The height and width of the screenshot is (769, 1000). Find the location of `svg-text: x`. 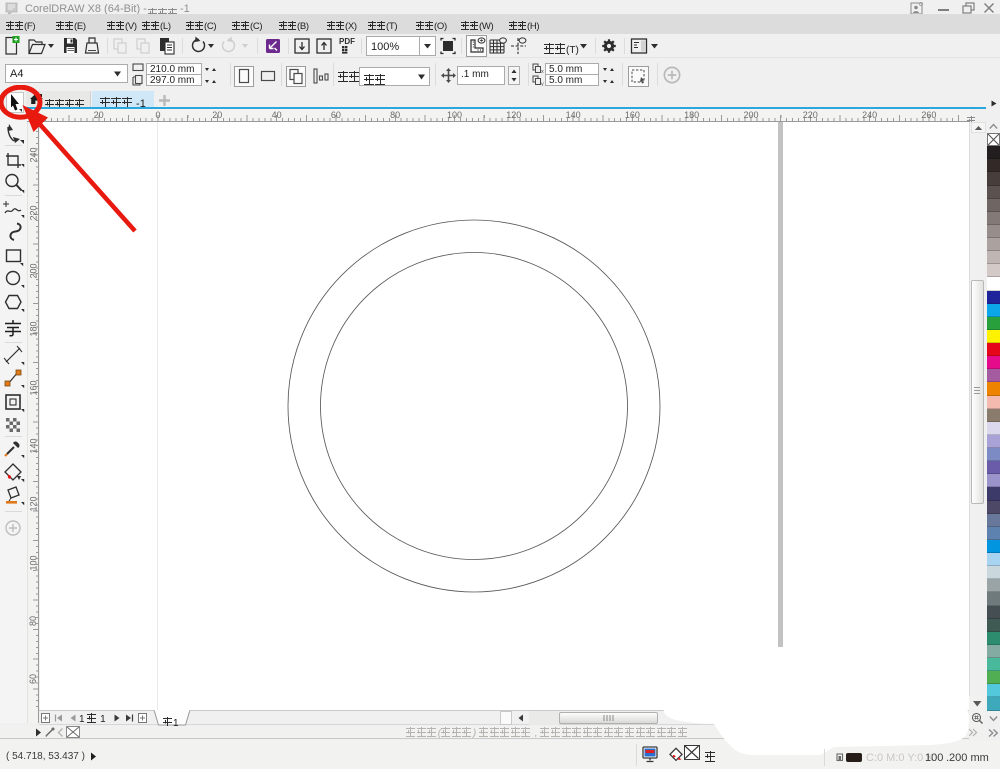

svg-text: x is located at coordinates (542, 72).